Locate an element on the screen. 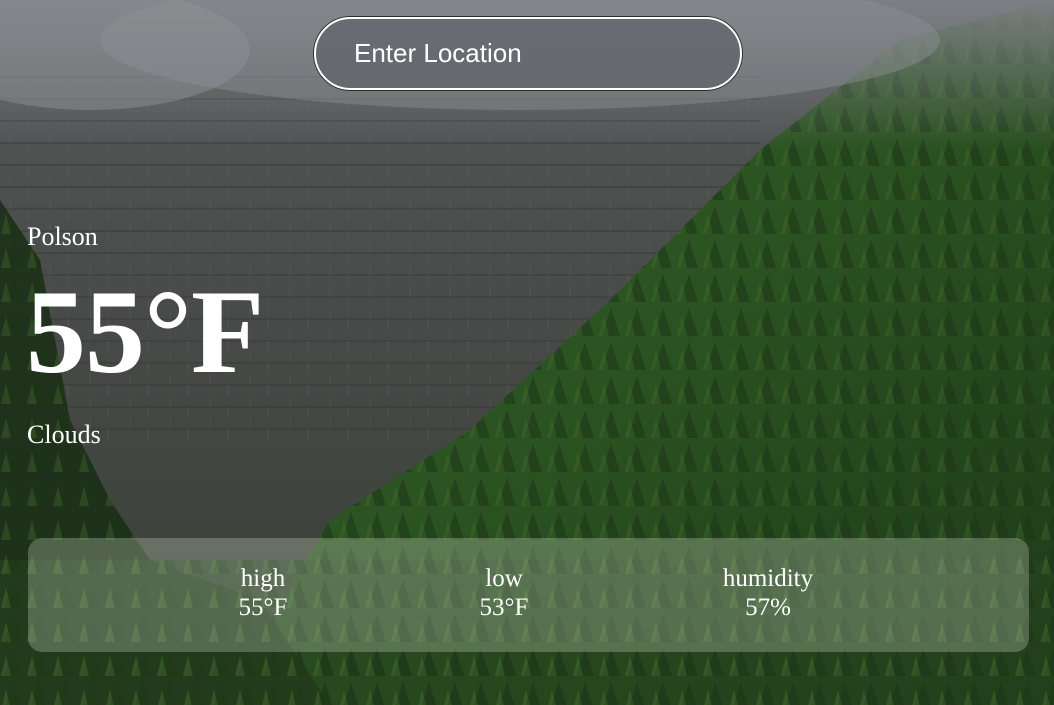 The width and height of the screenshot is (1054, 705). stat-humidity-value: 57% is located at coordinates (768, 607).